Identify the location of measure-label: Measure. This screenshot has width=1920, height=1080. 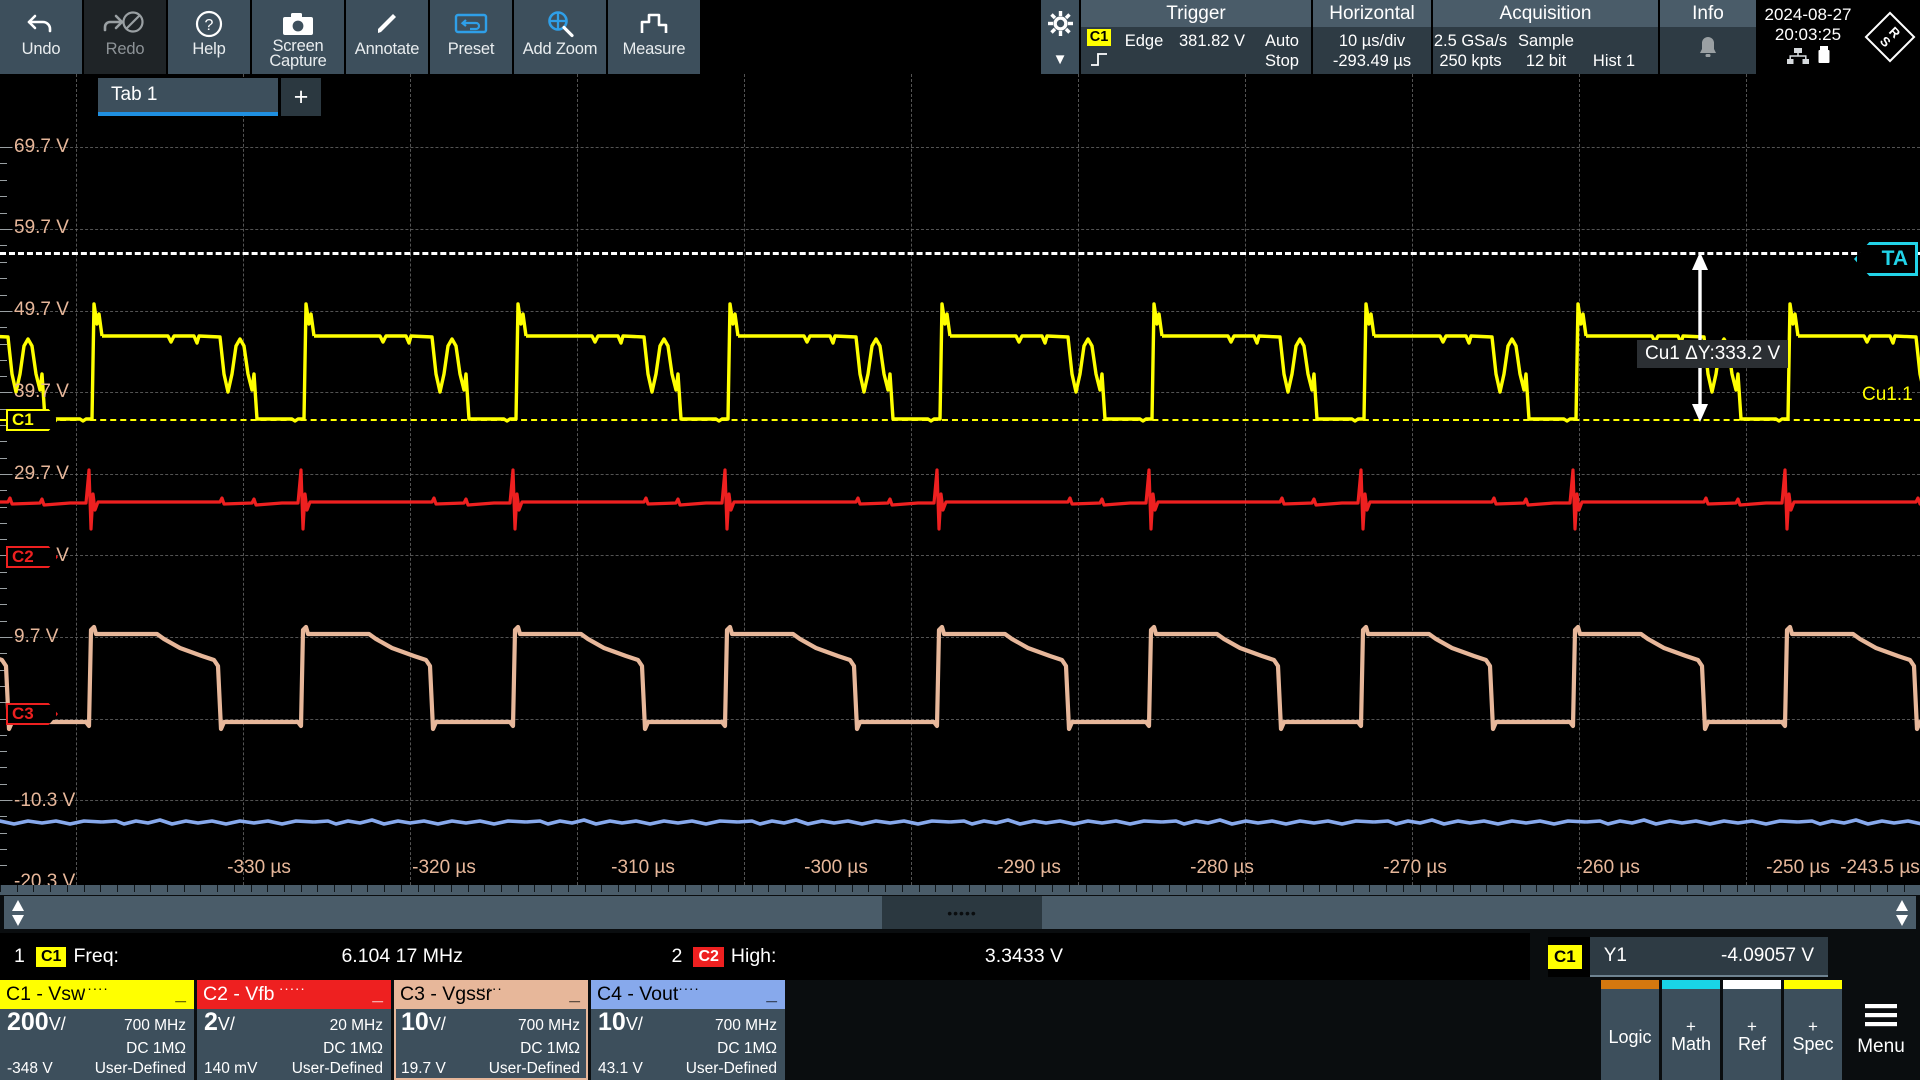
(654, 49).